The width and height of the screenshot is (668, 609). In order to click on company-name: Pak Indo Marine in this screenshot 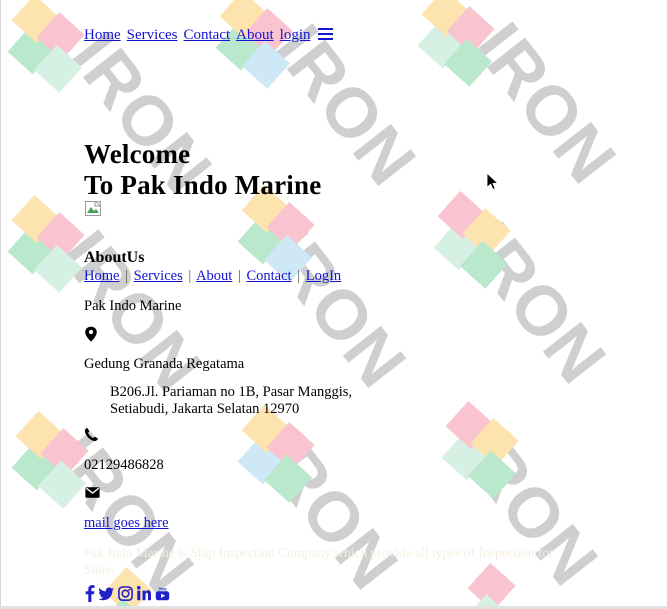, I will do `click(133, 306)`.